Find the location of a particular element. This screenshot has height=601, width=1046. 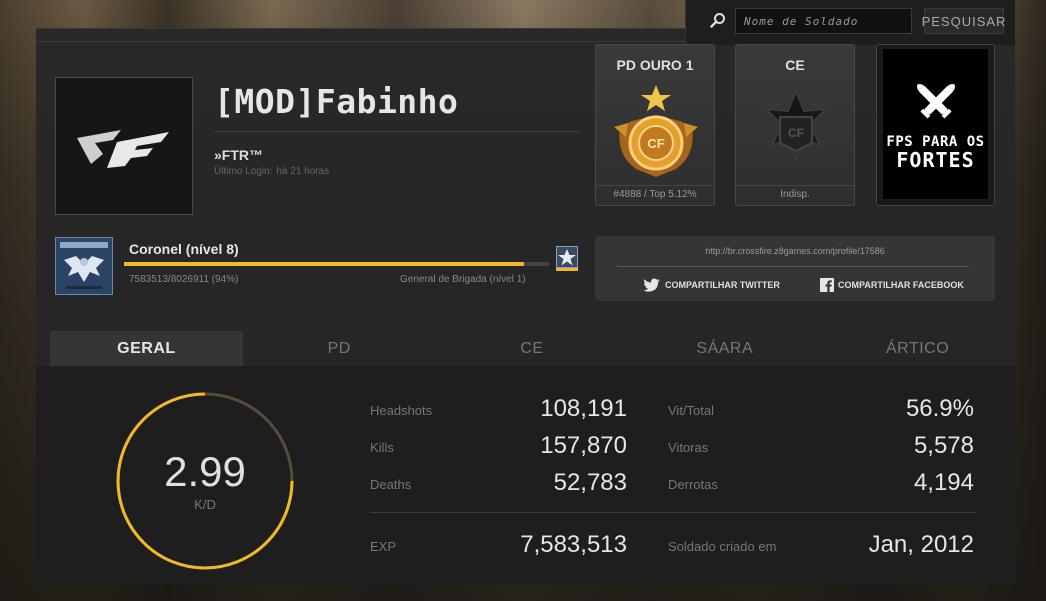

tab-artico: ÁRTICO is located at coordinates (917, 348).